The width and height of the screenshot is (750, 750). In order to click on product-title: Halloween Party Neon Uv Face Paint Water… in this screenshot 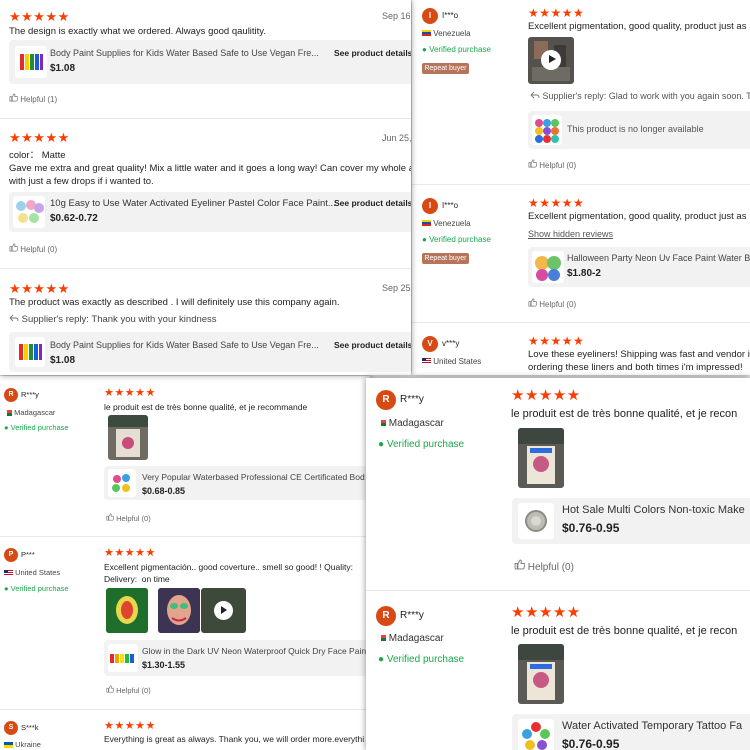, I will do `click(658, 258)`.